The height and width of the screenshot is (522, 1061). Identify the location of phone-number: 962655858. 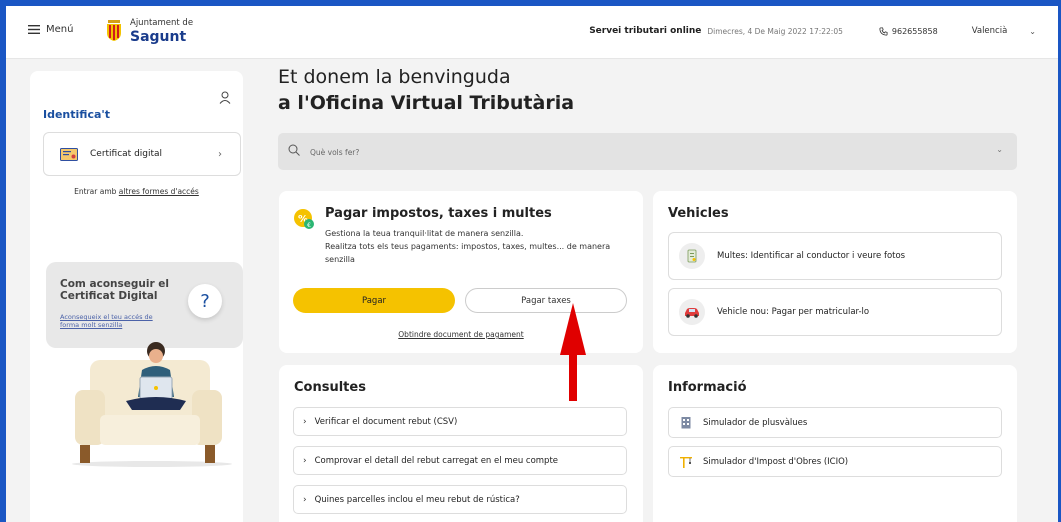
(914, 31).